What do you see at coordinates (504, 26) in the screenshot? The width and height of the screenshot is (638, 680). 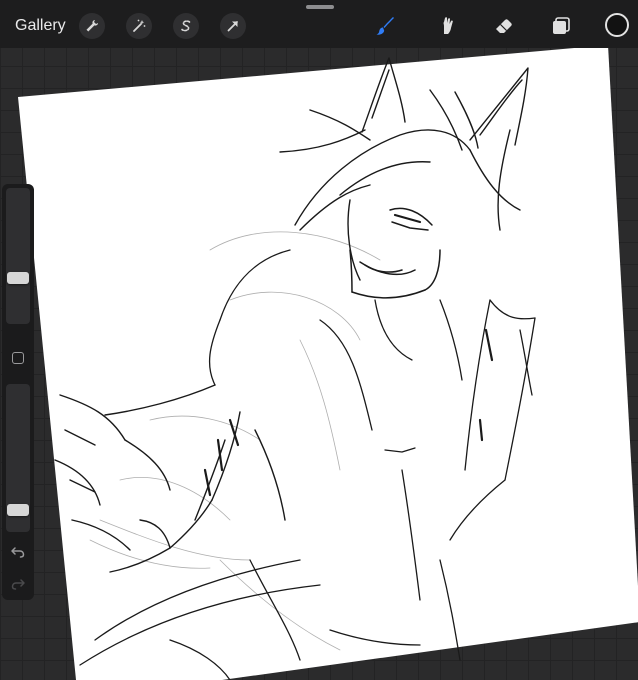 I see `eraser-icon` at bounding box center [504, 26].